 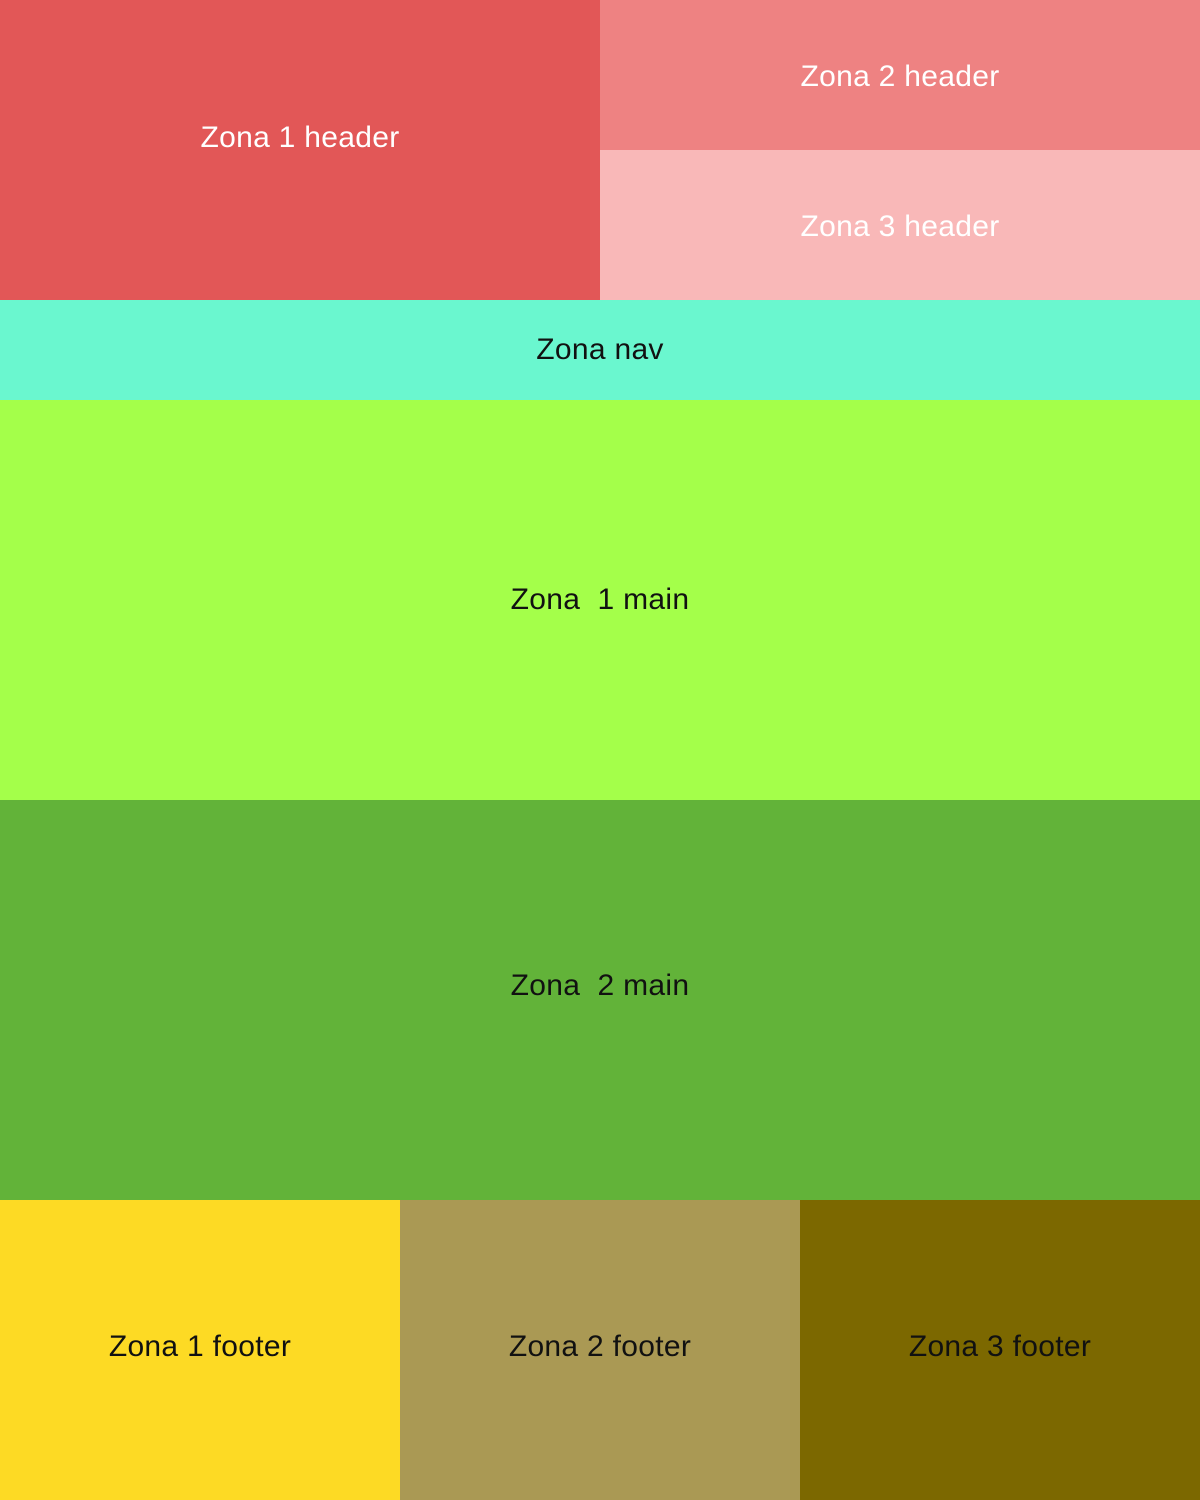 I want to click on zone-nav: Zona nav, so click(x=600, y=350).